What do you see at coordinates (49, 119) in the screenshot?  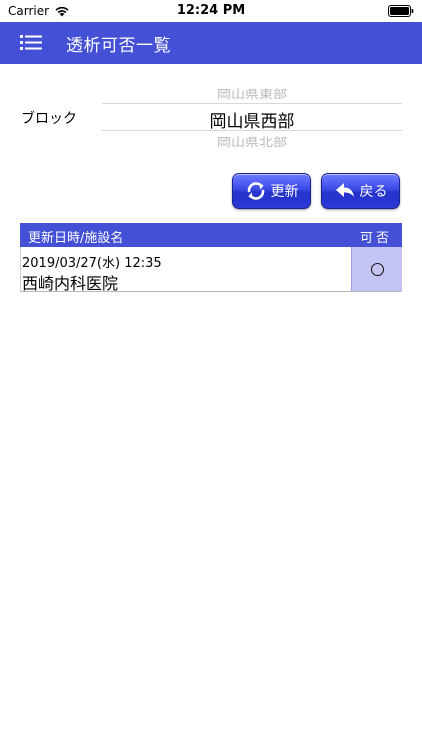 I see `block-label: ブロック` at bounding box center [49, 119].